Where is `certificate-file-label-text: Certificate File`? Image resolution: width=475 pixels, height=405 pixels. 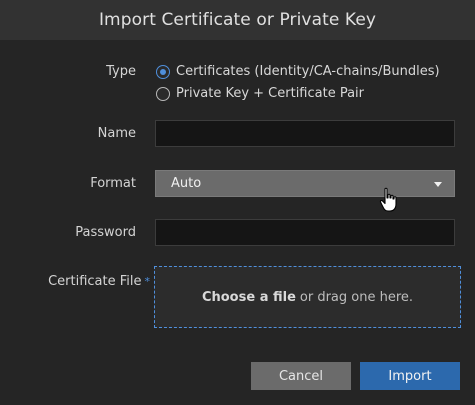
certificate-file-label-text: Certificate File is located at coordinates (95, 281).